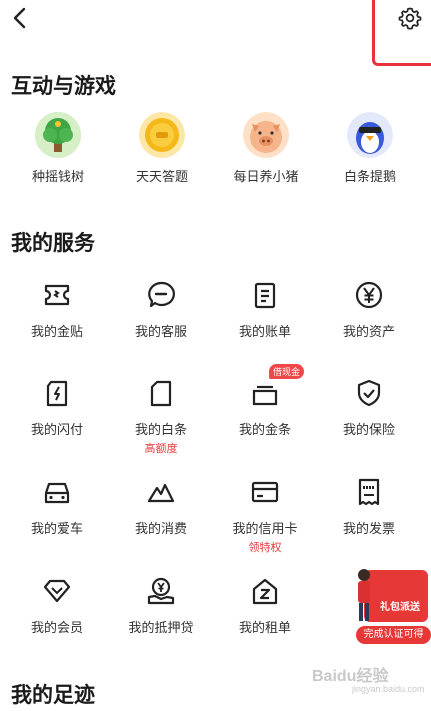 This screenshot has width=431, height=711. What do you see at coordinates (161, 492) in the screenshot?
I see `mountain-icon` at bounding box center [161, 492].